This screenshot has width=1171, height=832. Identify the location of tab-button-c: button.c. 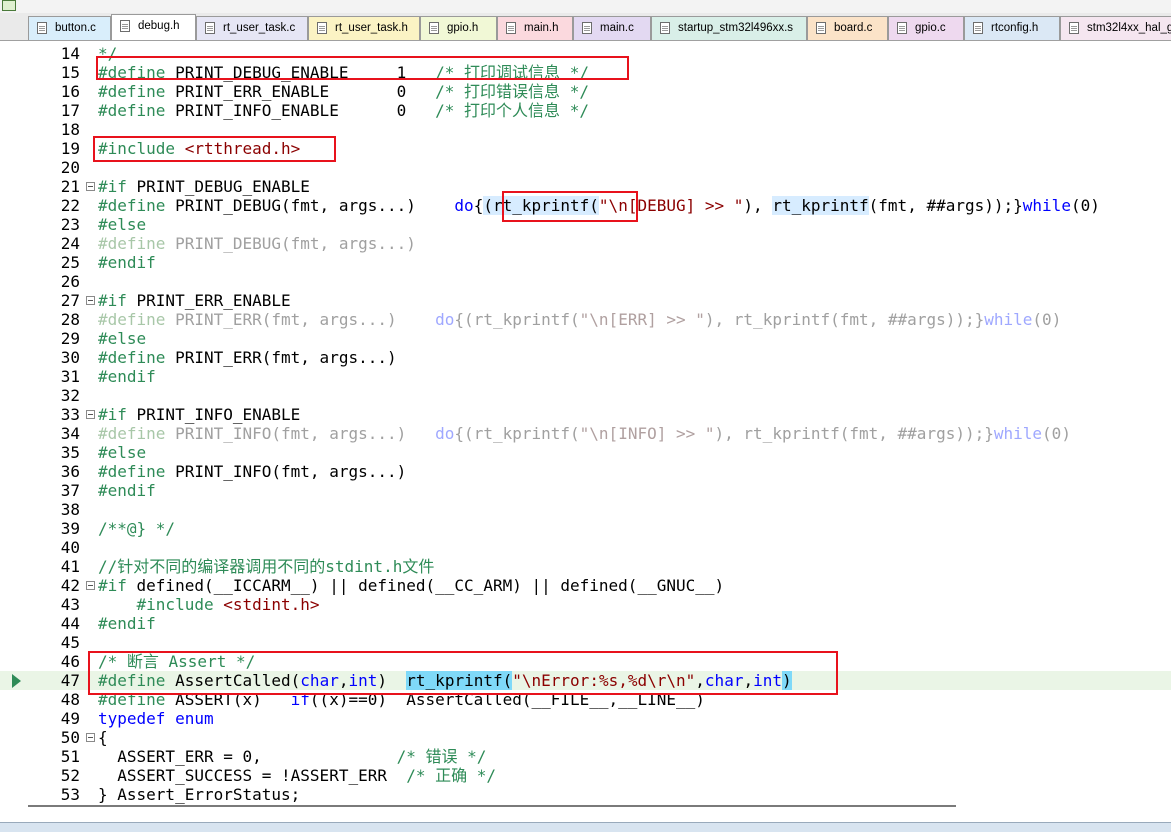
(69, 28).